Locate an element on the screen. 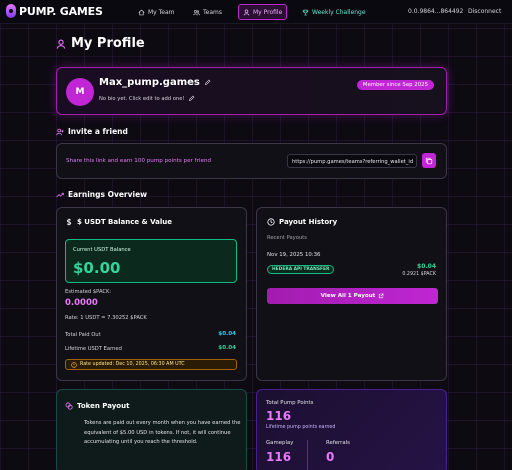 This screenshot has height=470, width=512. users-icon is located at coordinates (196, 12).